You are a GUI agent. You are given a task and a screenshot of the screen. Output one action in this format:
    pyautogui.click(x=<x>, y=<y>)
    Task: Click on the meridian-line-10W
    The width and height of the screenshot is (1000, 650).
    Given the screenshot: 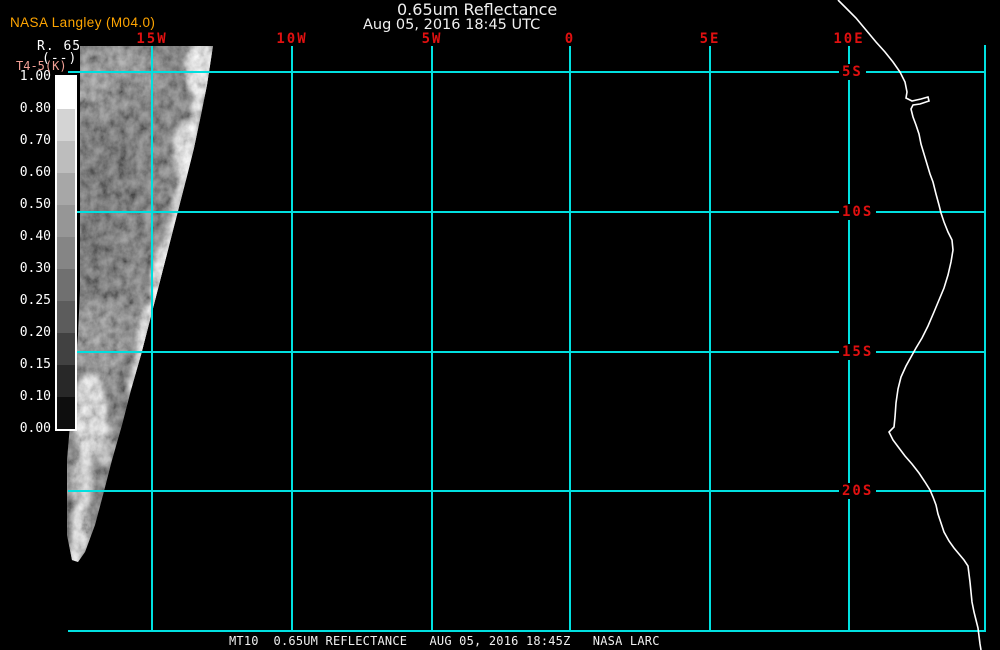 What is the action you would take?
    pyautogui.click(x=292, y=338)
    